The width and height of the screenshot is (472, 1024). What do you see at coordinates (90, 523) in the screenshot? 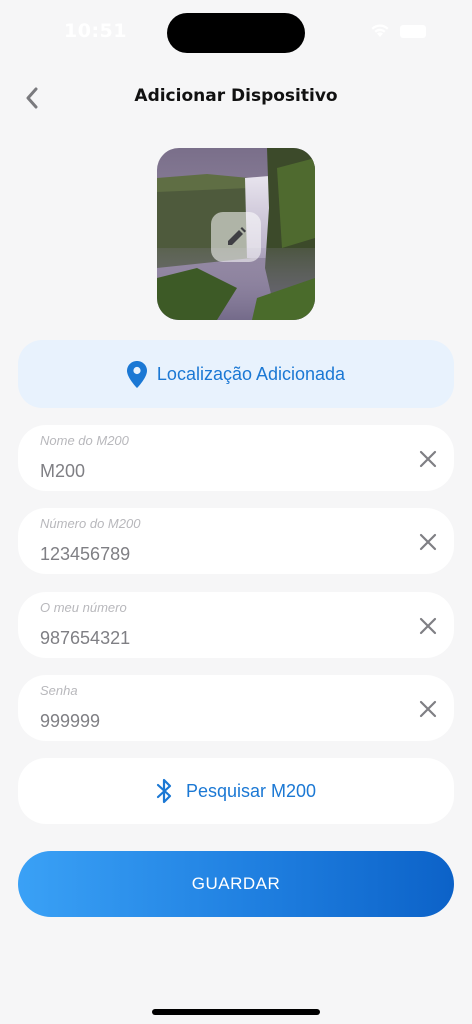
I see `field-label: Número do M200` at bounding box center [90, 523].